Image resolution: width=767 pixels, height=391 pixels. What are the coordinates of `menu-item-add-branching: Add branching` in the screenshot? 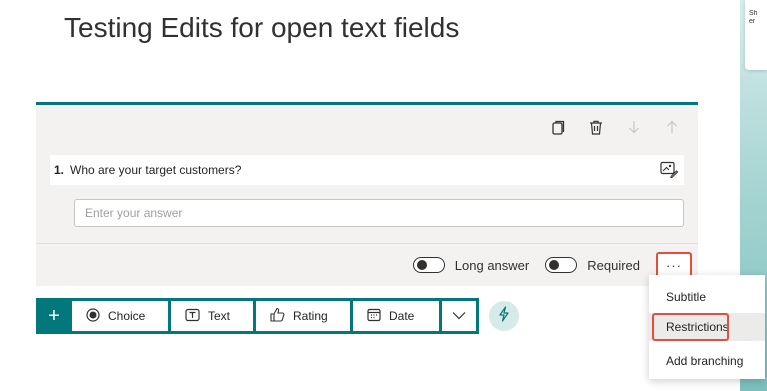 It's located at (707, 361).